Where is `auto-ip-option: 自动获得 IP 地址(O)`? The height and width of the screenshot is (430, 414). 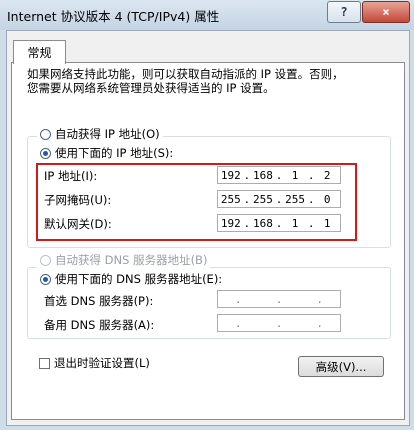 auto-ip-option: 自动获得 IP 地址(O) is located at coordinates (100, 134).